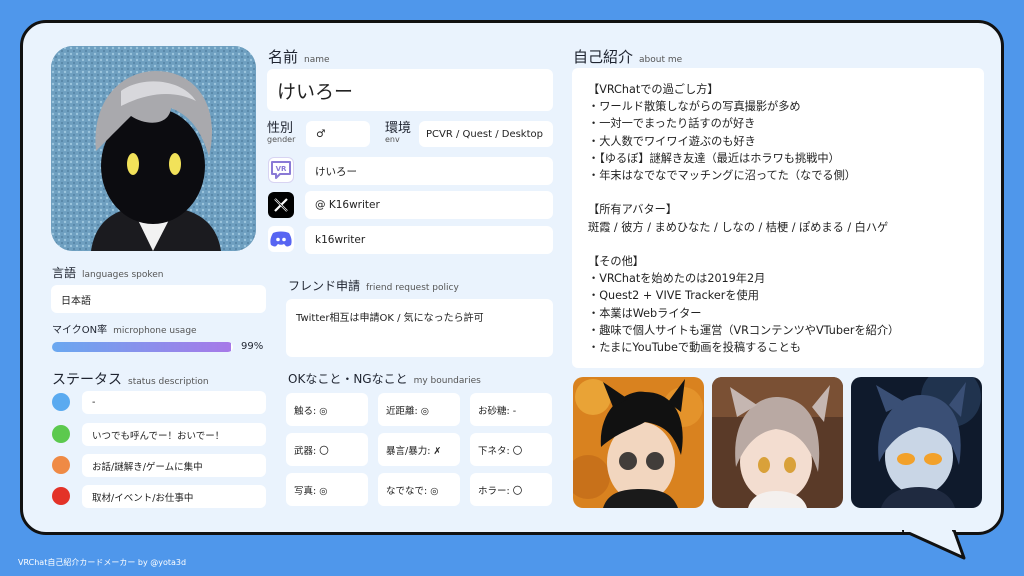 The image size is (1024, 576). Describe the element at coordinates (616, 261) in the screenshot. I see `about-line: 【その他】` at that location.